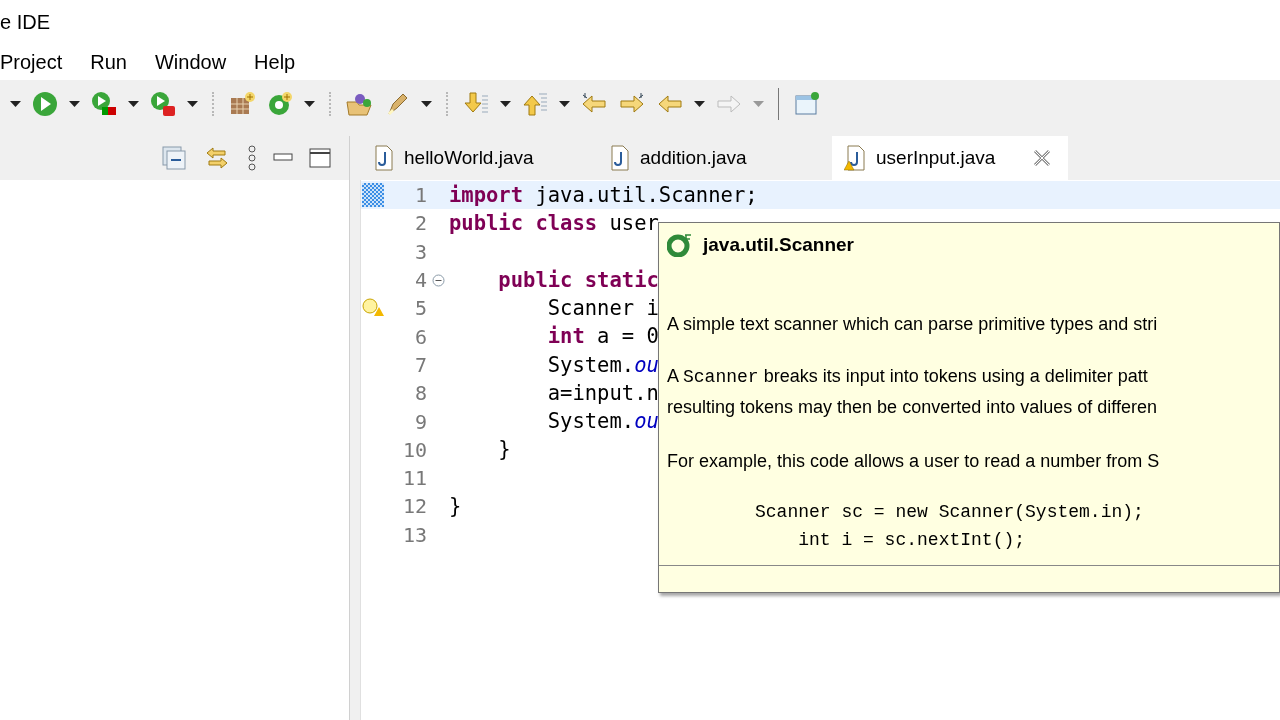 This screenshot has height=720, width=1280. What do you see at coordinates (283, 158) in the screenshot?
I see `minimize-icon` at bounding box center [283, 158].